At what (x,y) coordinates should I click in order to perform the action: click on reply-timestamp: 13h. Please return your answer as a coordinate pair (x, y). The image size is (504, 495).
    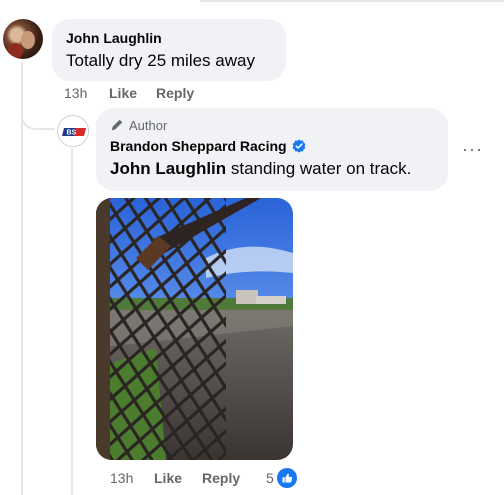
    Looking at the image, I should click on (132, 478).